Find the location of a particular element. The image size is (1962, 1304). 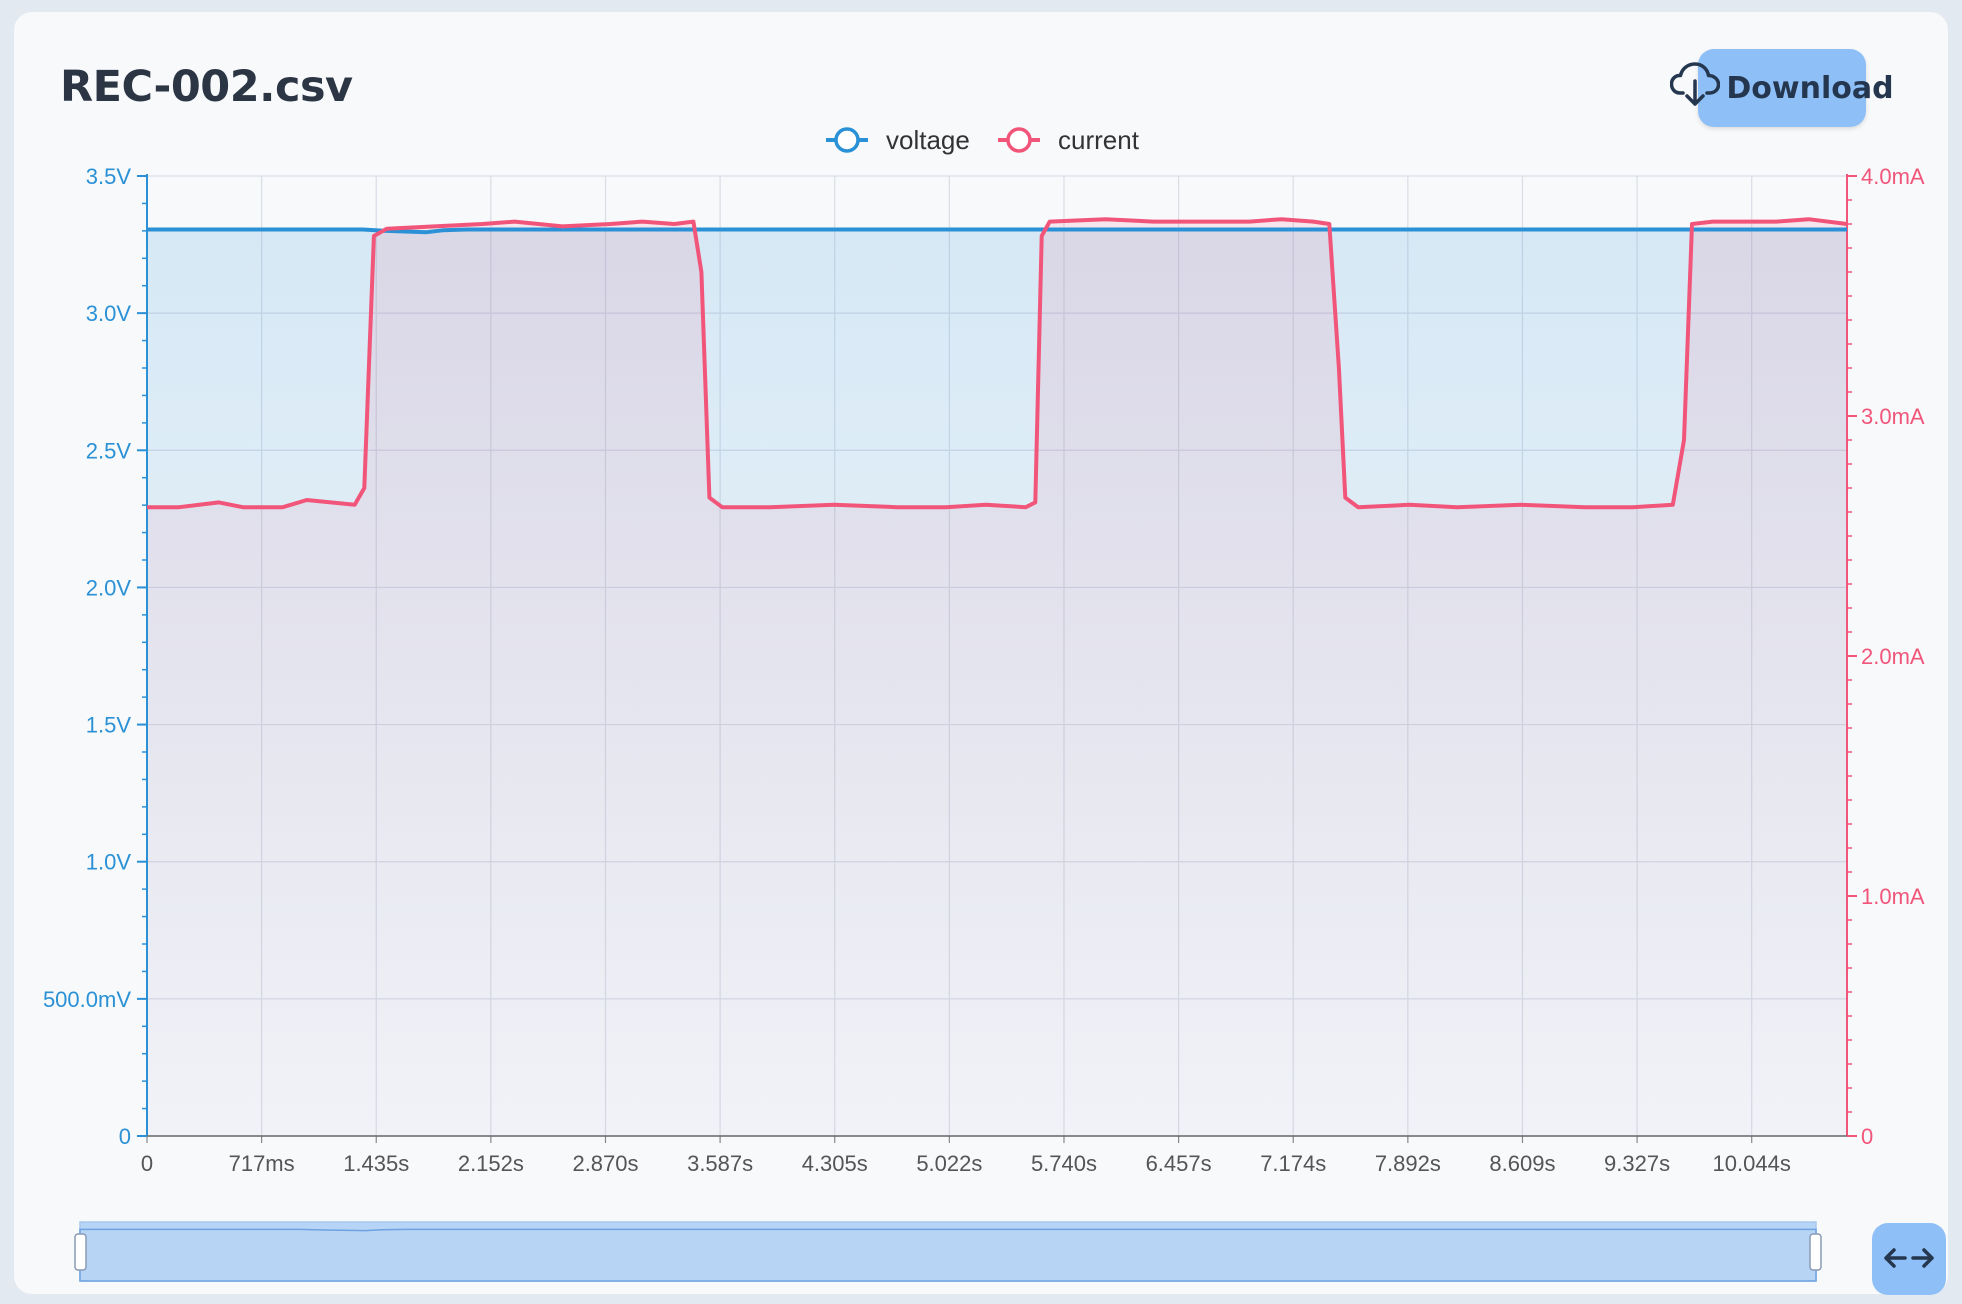

y-right-tick-label: 1.0mA is located at coordinates (1893, 896).